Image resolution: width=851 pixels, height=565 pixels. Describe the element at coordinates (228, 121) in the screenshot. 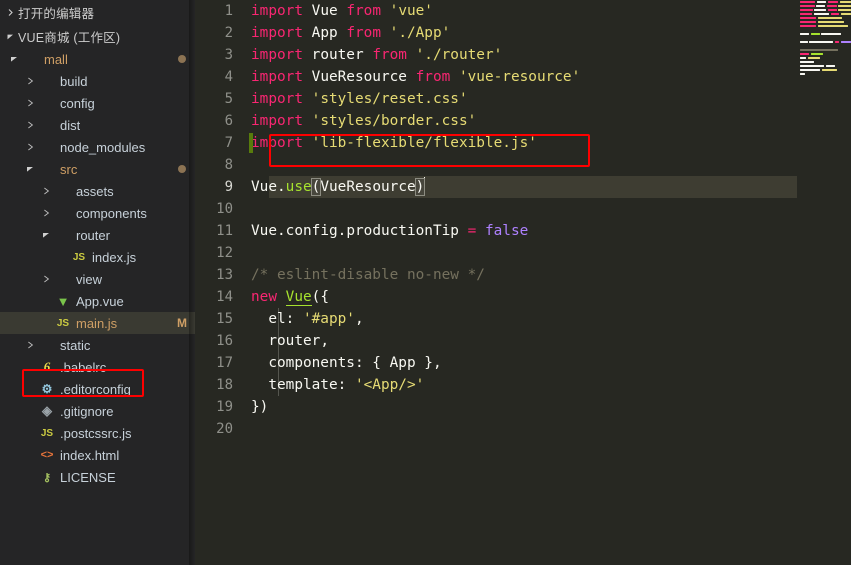

I see `line-number: 6` at that location.